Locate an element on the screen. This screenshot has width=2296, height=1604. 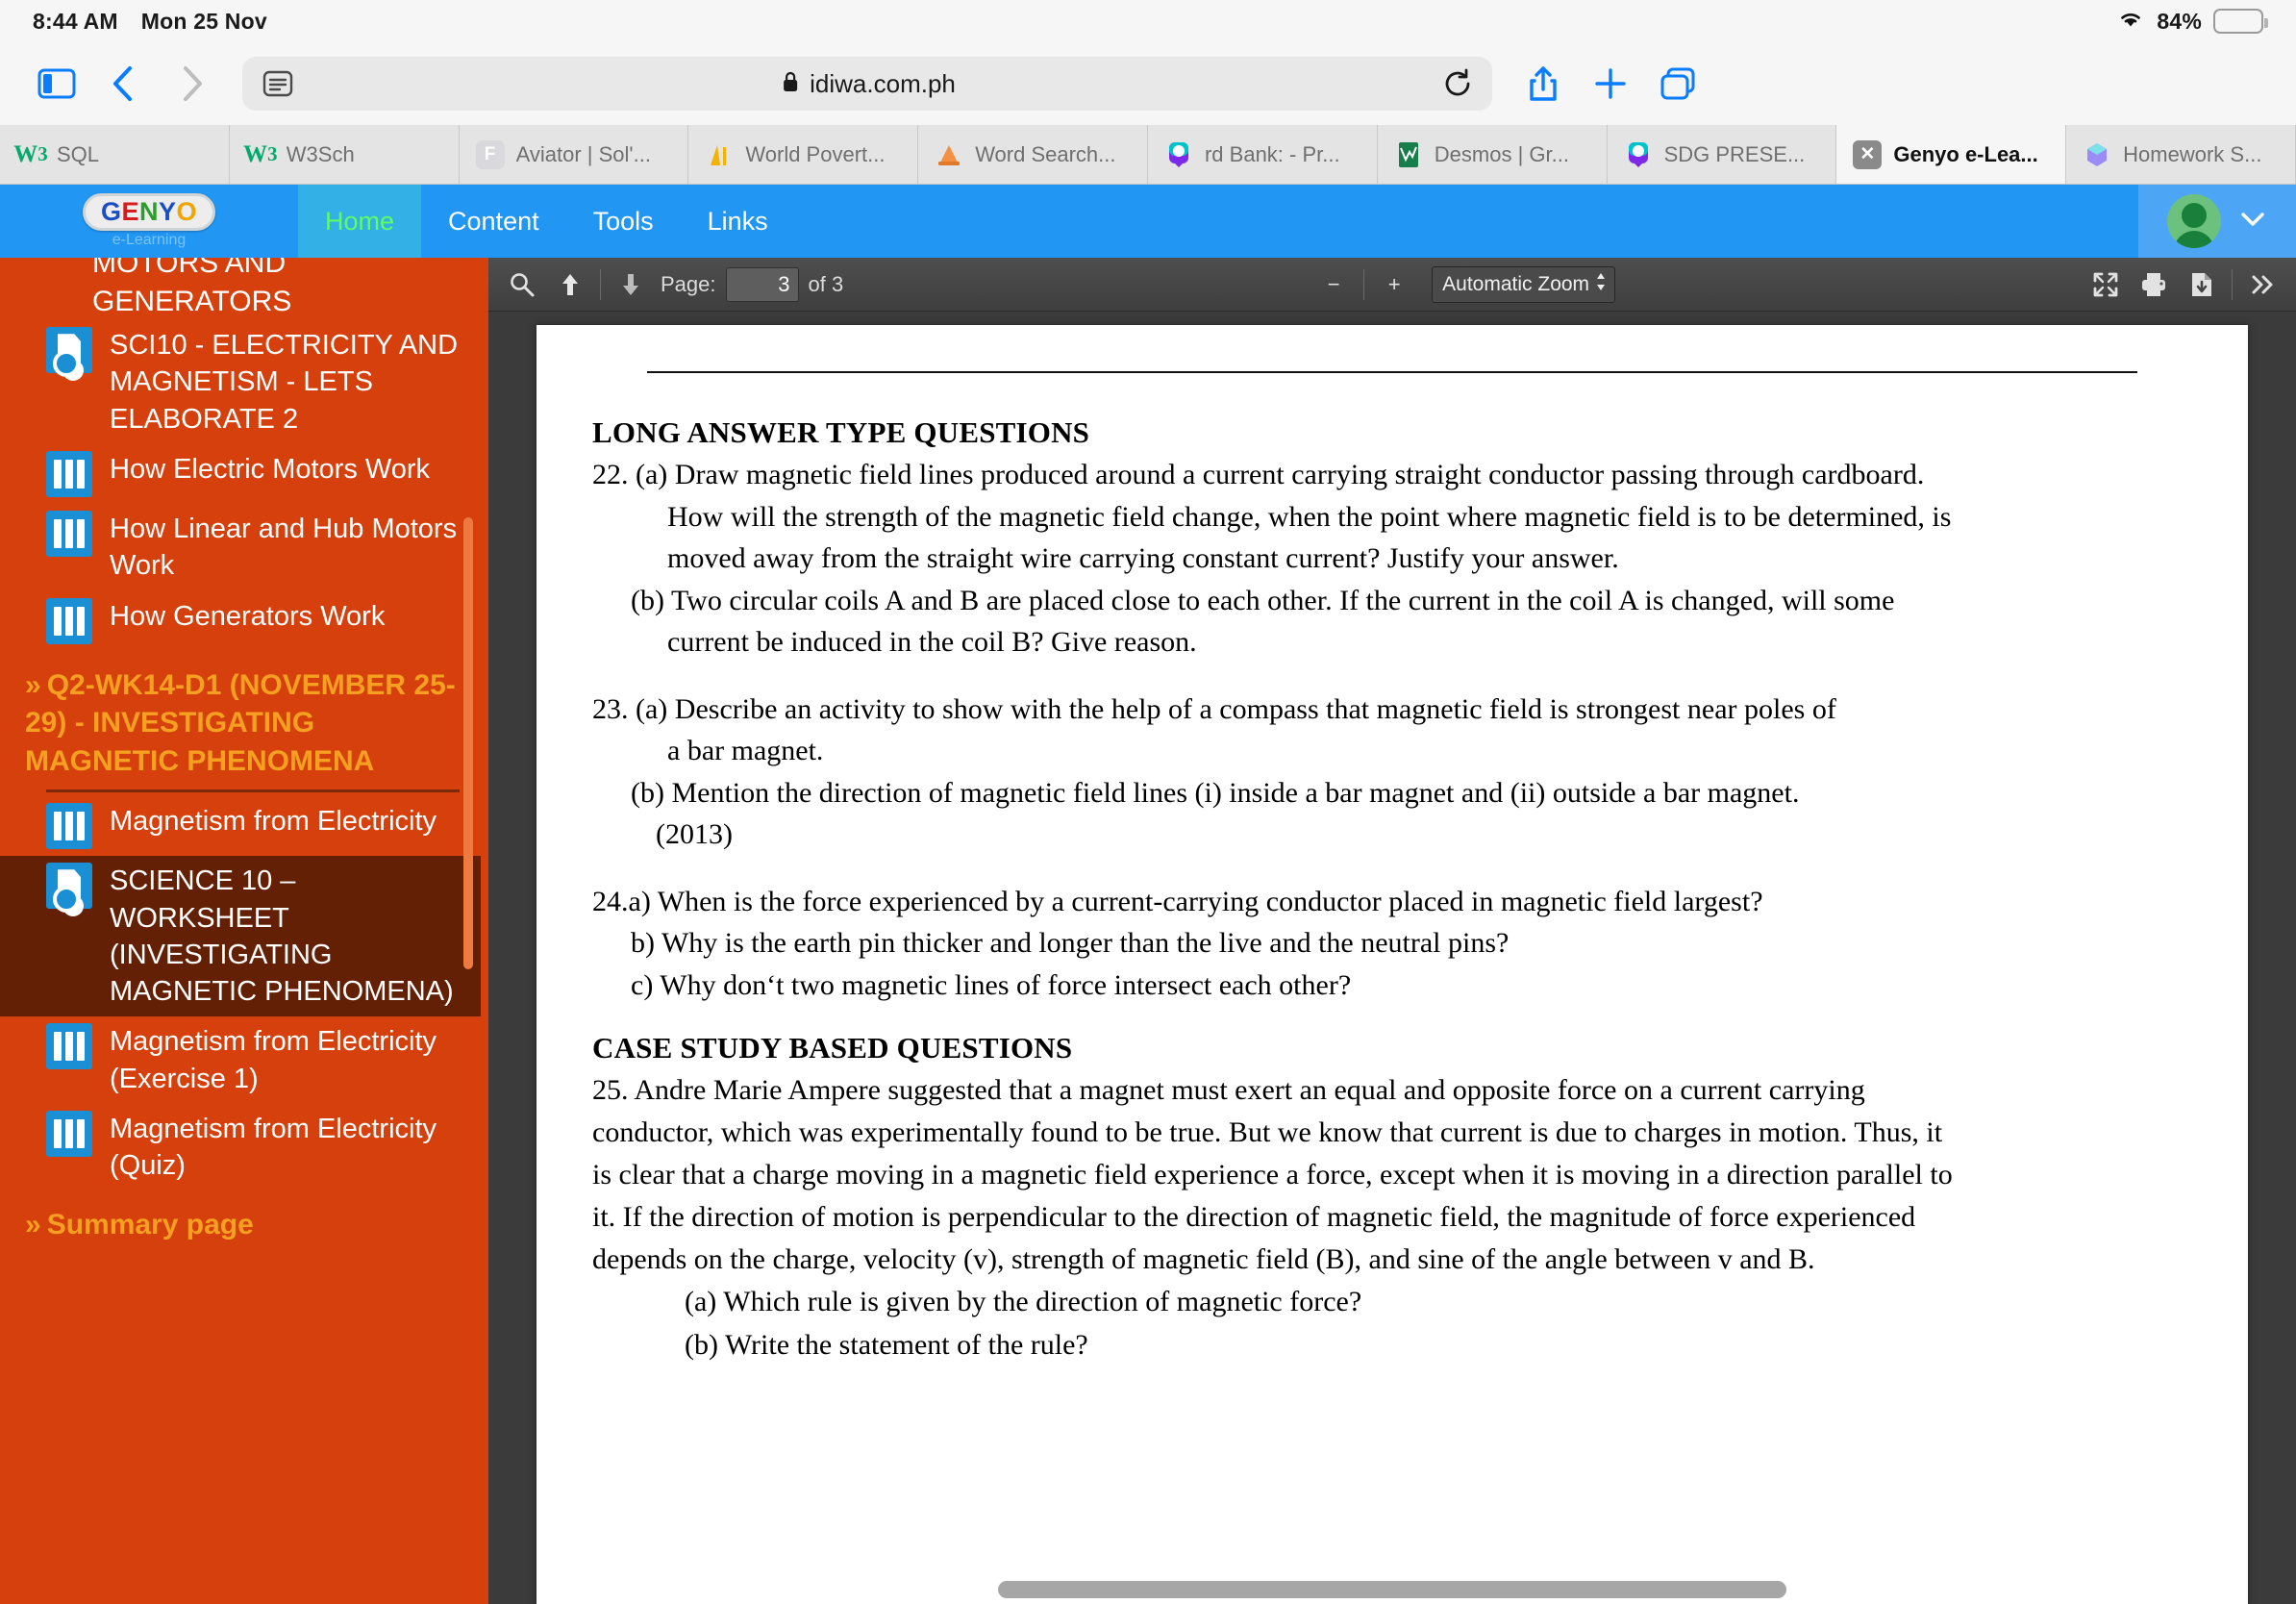
heading-case-study: CASE STUDY BASED QUESTIONS is located at coordinates (832, 1048).